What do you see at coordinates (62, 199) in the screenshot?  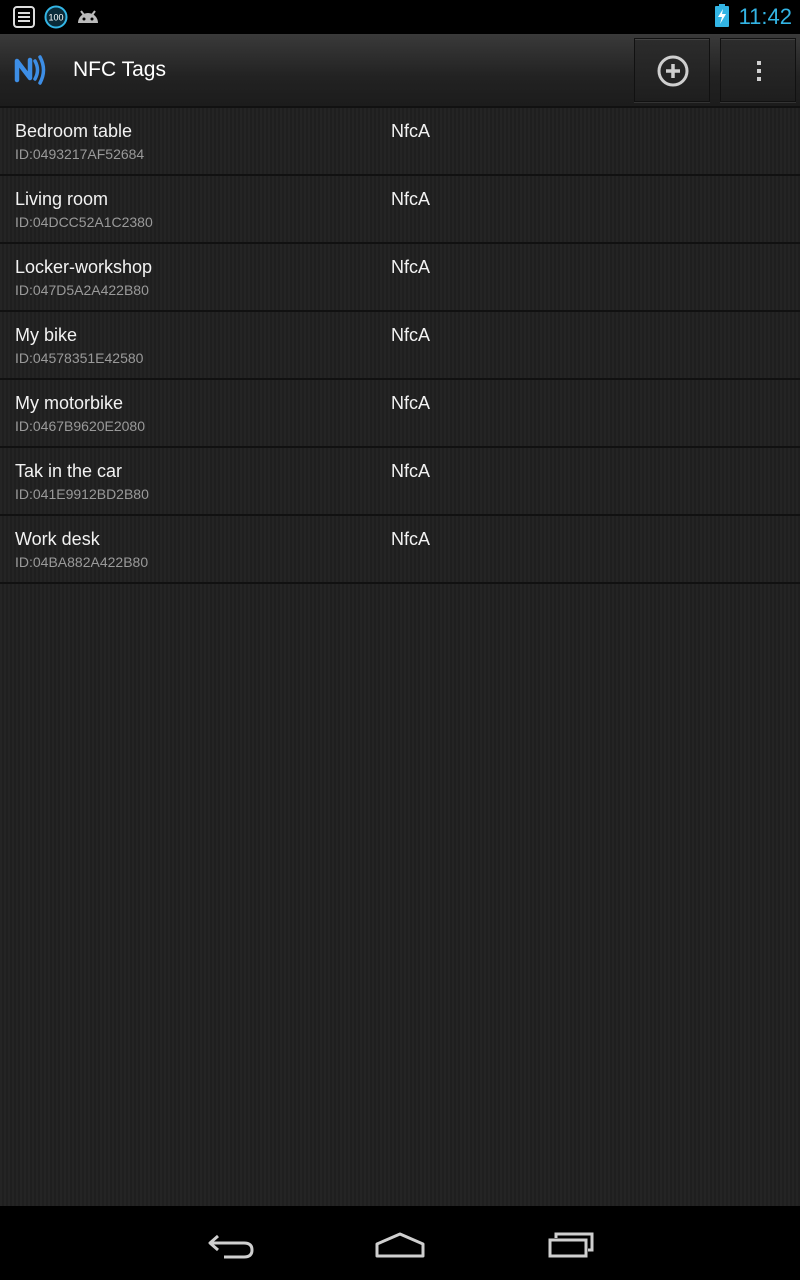 I see `tag-name: Living room` at bounding box center [62, 199].